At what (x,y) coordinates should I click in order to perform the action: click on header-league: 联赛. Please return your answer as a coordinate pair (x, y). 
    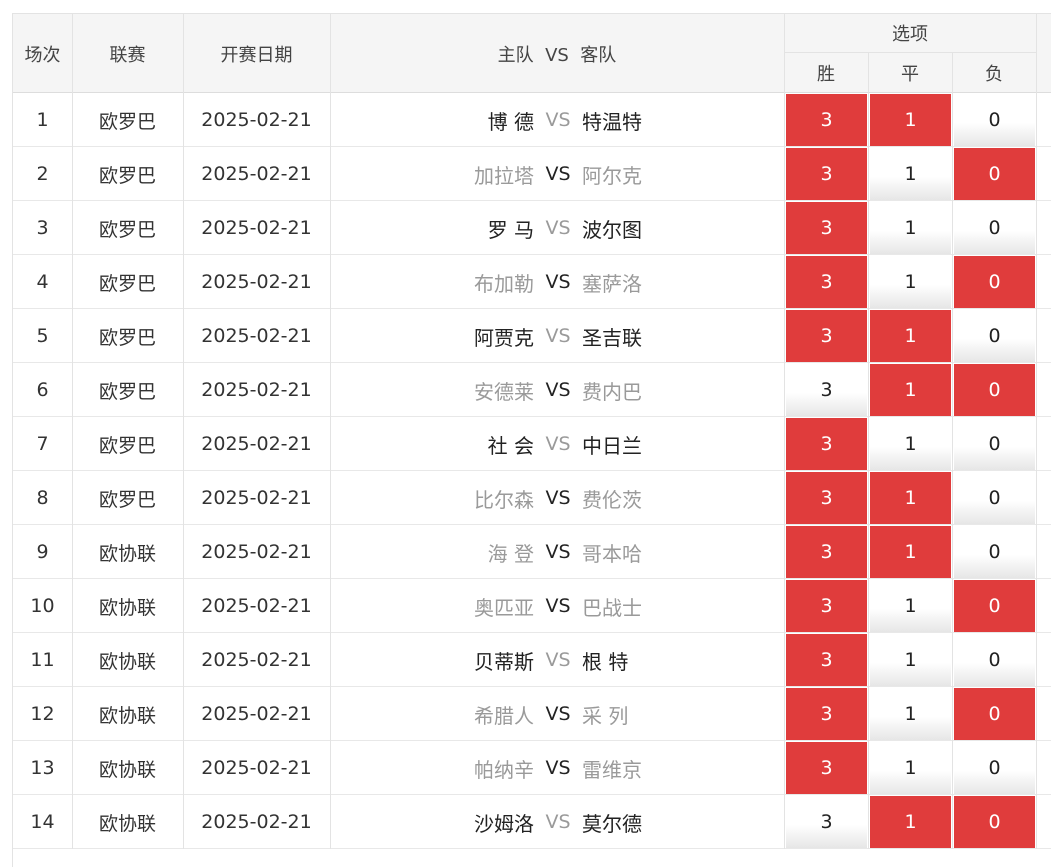
    Looking at the image, I should click on (127, 55).